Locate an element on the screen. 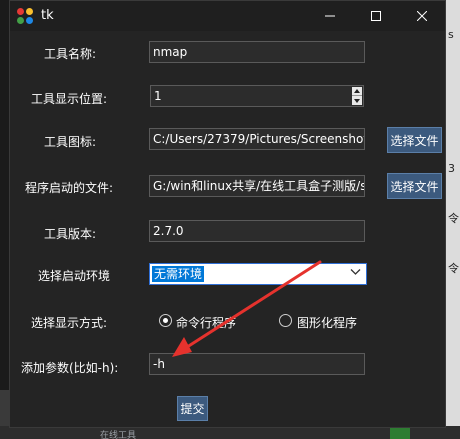  choose-startup-file-button: 选择文件 is located at coordinates (414, 186).